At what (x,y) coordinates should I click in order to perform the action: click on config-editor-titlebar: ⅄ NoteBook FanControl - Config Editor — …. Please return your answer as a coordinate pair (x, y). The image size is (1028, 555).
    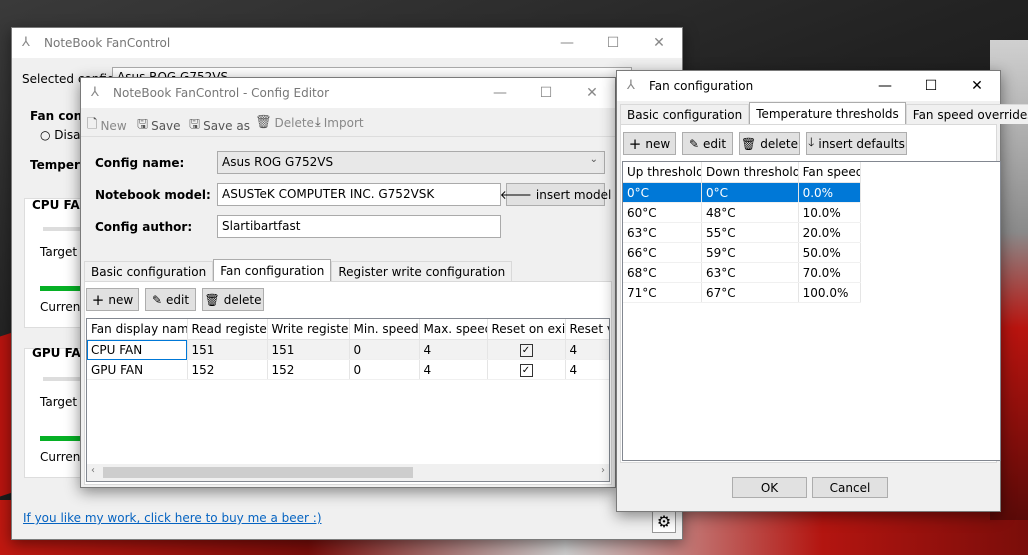
    Looking at the image, I should click on (348, 93).